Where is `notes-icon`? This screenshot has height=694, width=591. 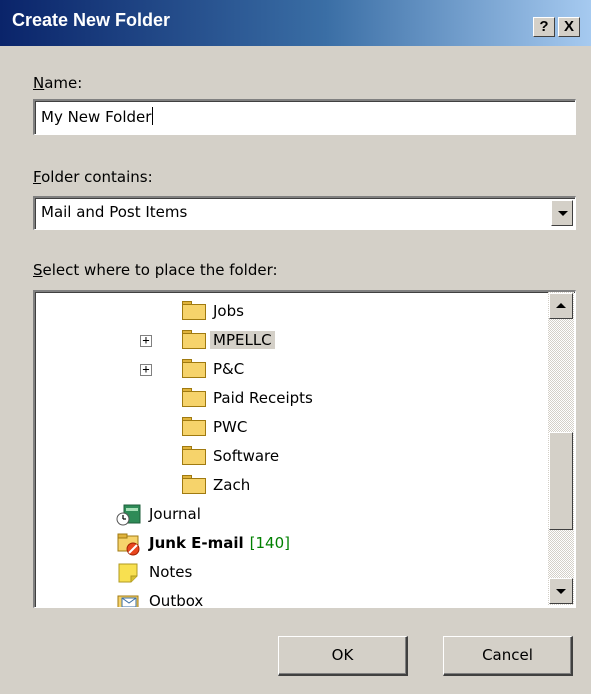
notes-icon is located at coordinates (128, 573).